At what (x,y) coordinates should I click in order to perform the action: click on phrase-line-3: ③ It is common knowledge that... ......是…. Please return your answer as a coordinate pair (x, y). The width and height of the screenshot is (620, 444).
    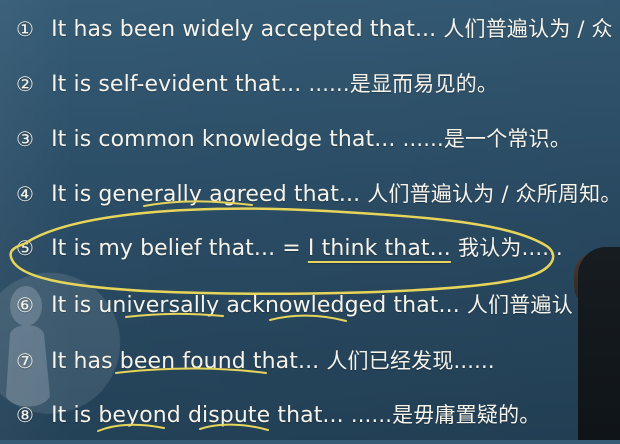
    Looking at the image, I should click on (318, 139).